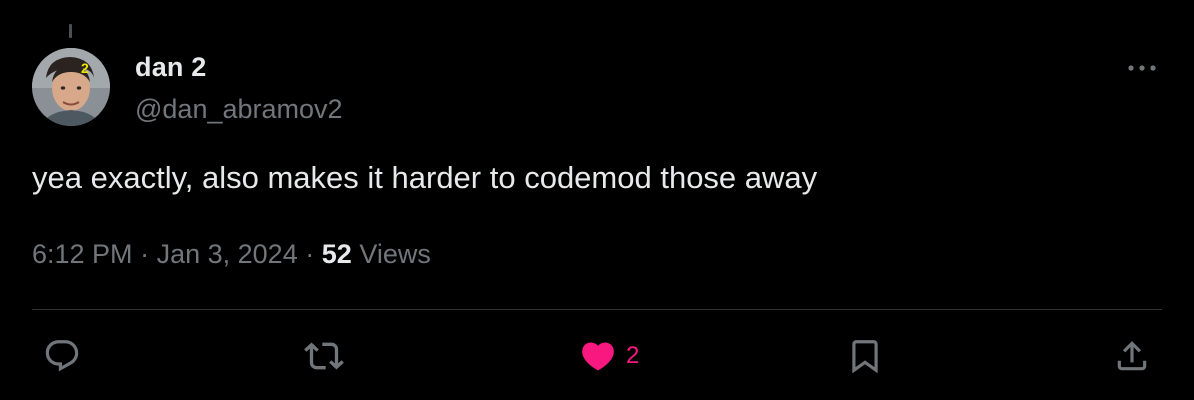 This screenshot has height=400, width=1194. What do you see at coordinates (239, 109) in the screenshot?
I see `user-handle: @dan_abramov2` at bounding box center [239, 109].